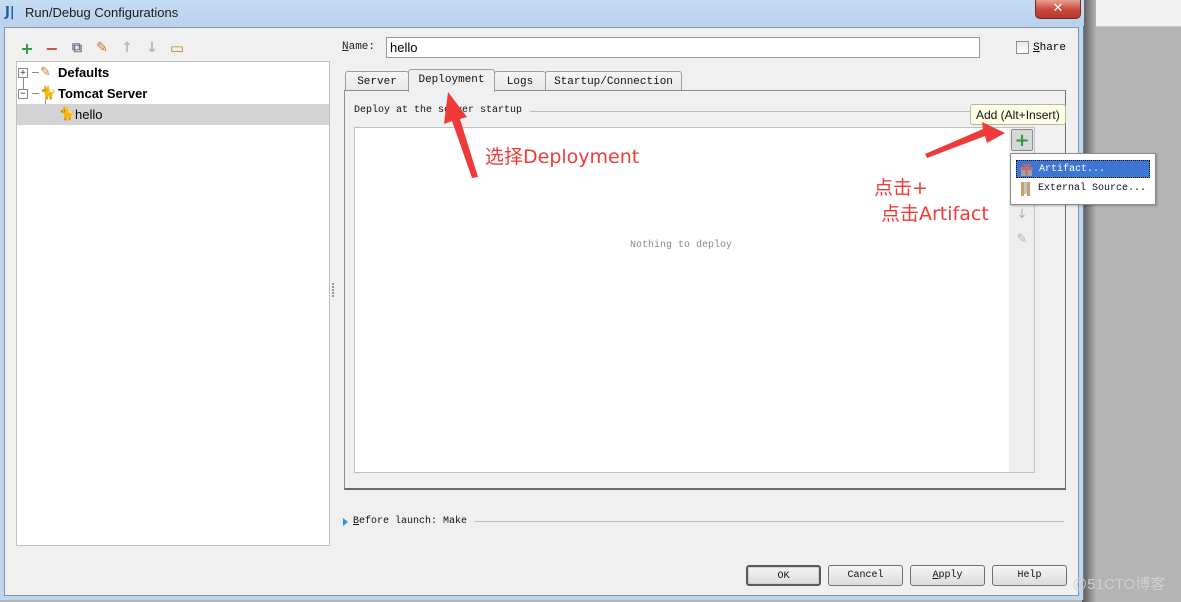 This screenshot has width=1181, height=602. Describe the element at coordinates (683, 47) in the screenshot. I see `name-input` at that location.